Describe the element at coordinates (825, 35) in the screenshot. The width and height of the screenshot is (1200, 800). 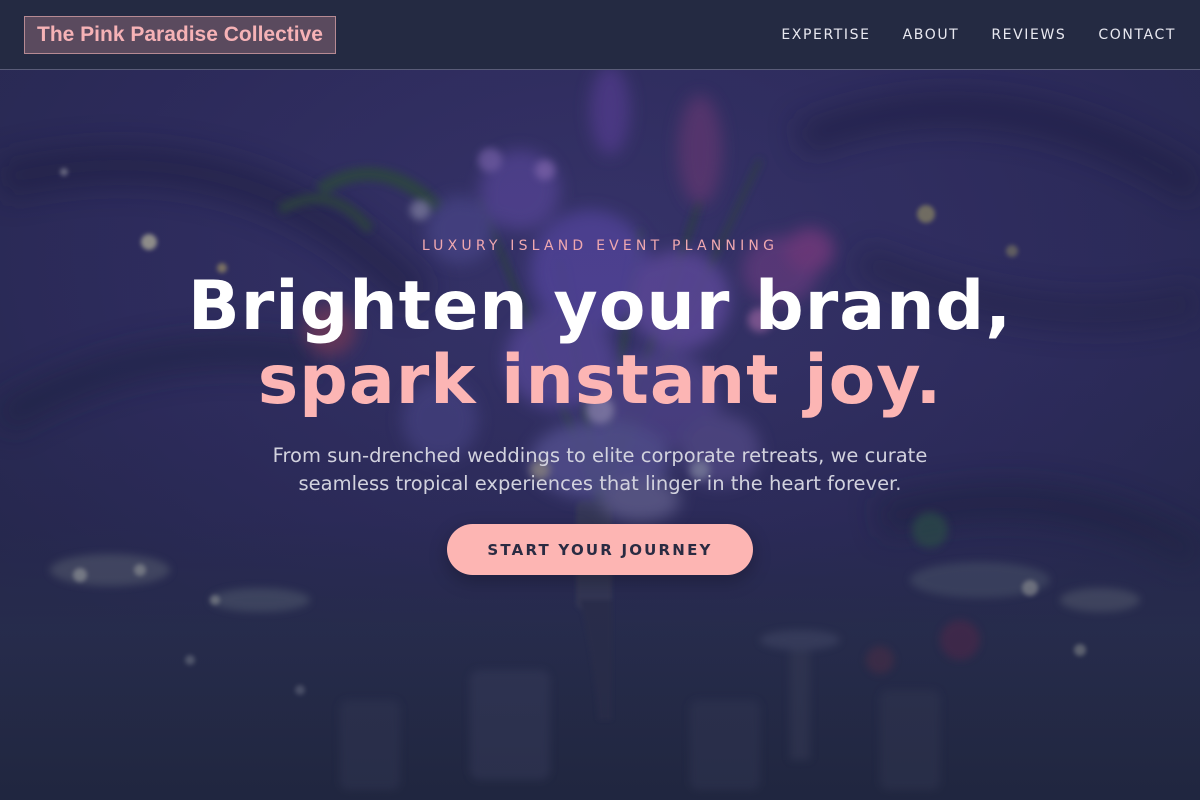
I see `nav-link-expertise: EXPERTISE` at that location.